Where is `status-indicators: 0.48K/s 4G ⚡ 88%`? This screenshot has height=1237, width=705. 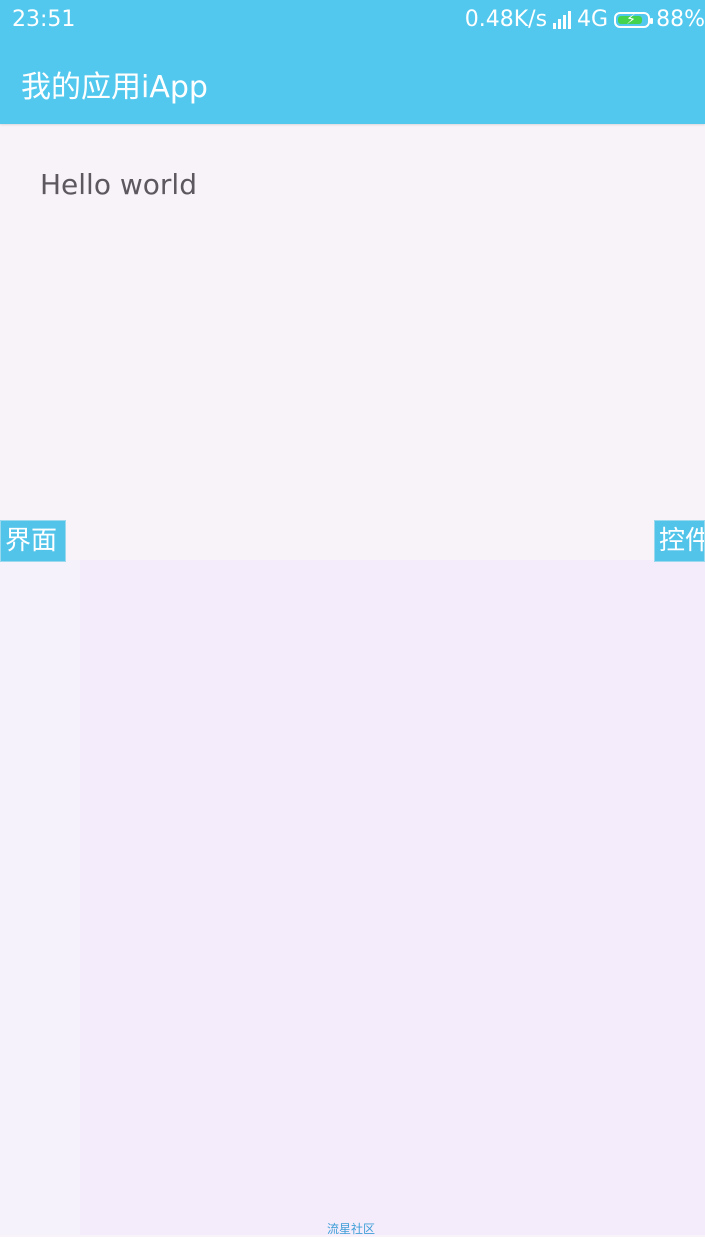 status-indicators: 0.48K/s 4G ⚡ 88% is located at coordinates (585, 19).